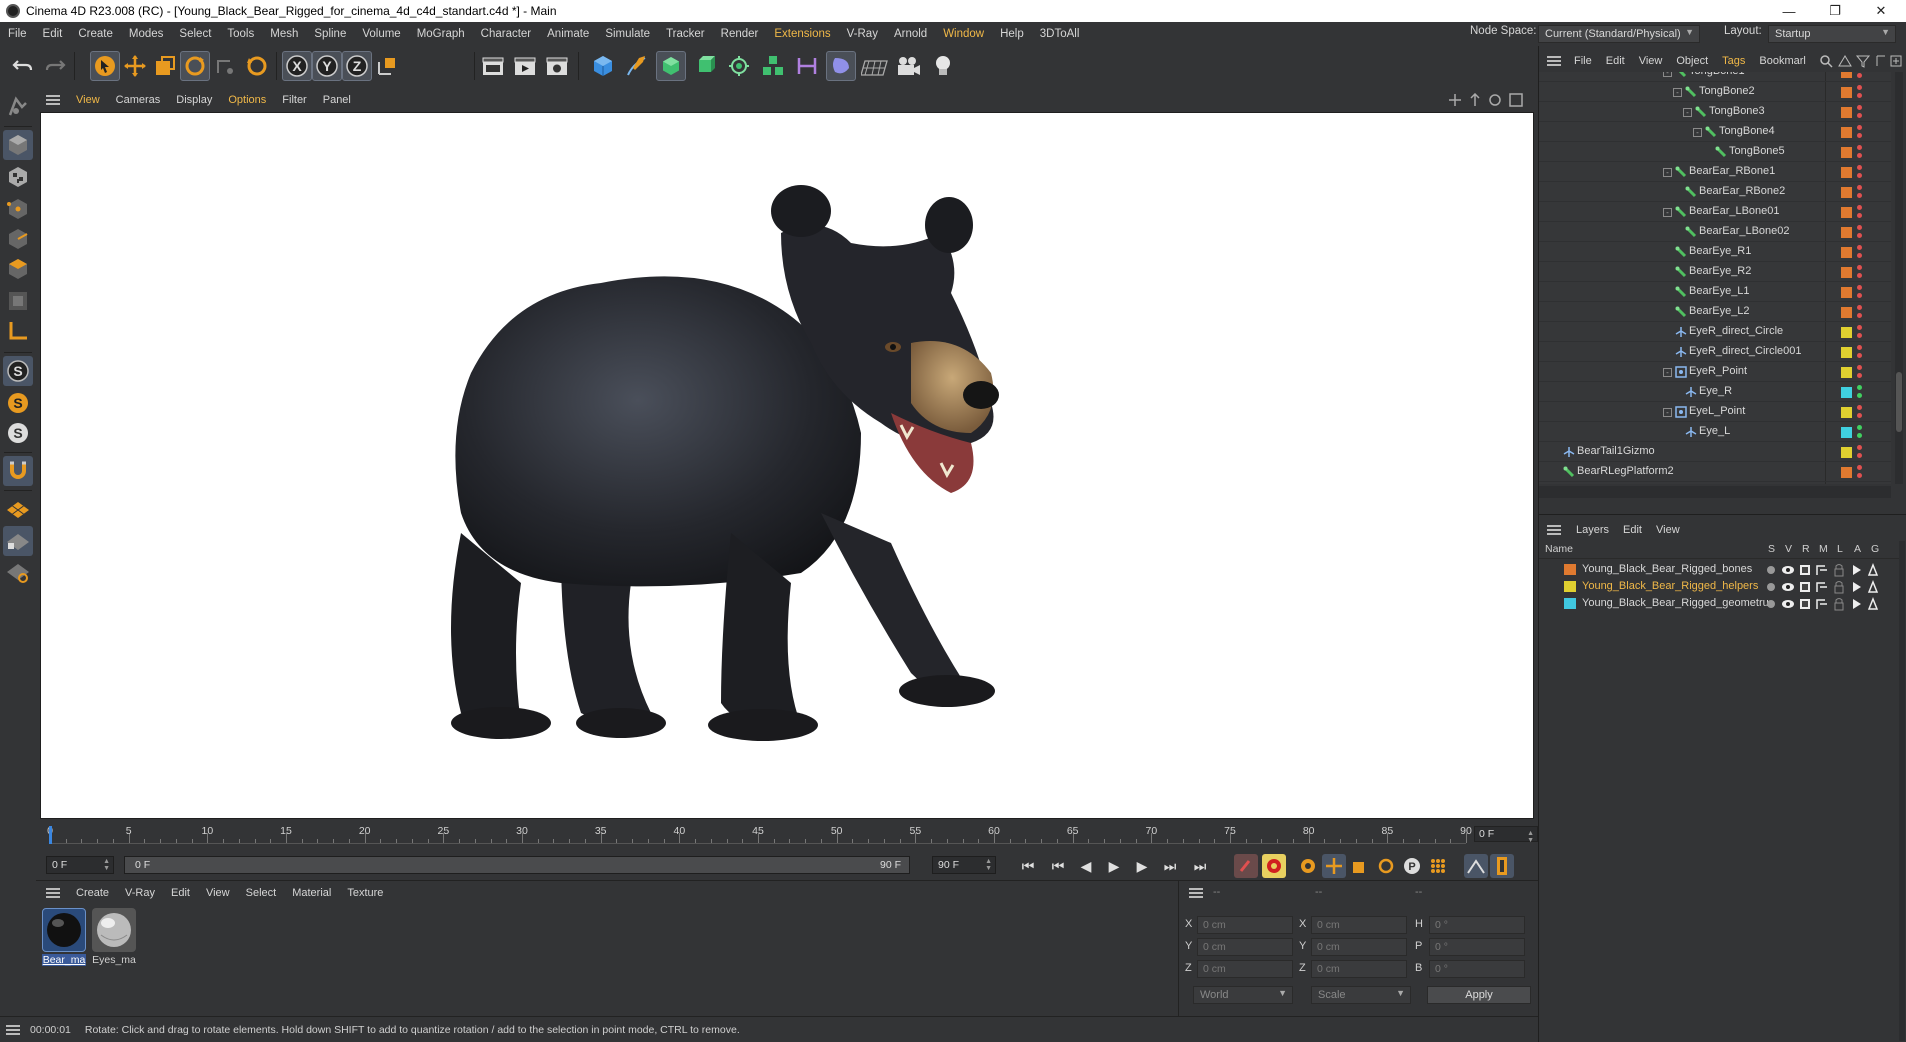 This screenshot has height=1042, width=1906. Describe the element at coordinates (1715, 312) in the screenshot. I see `object-row: BearEye_L2` at that location.